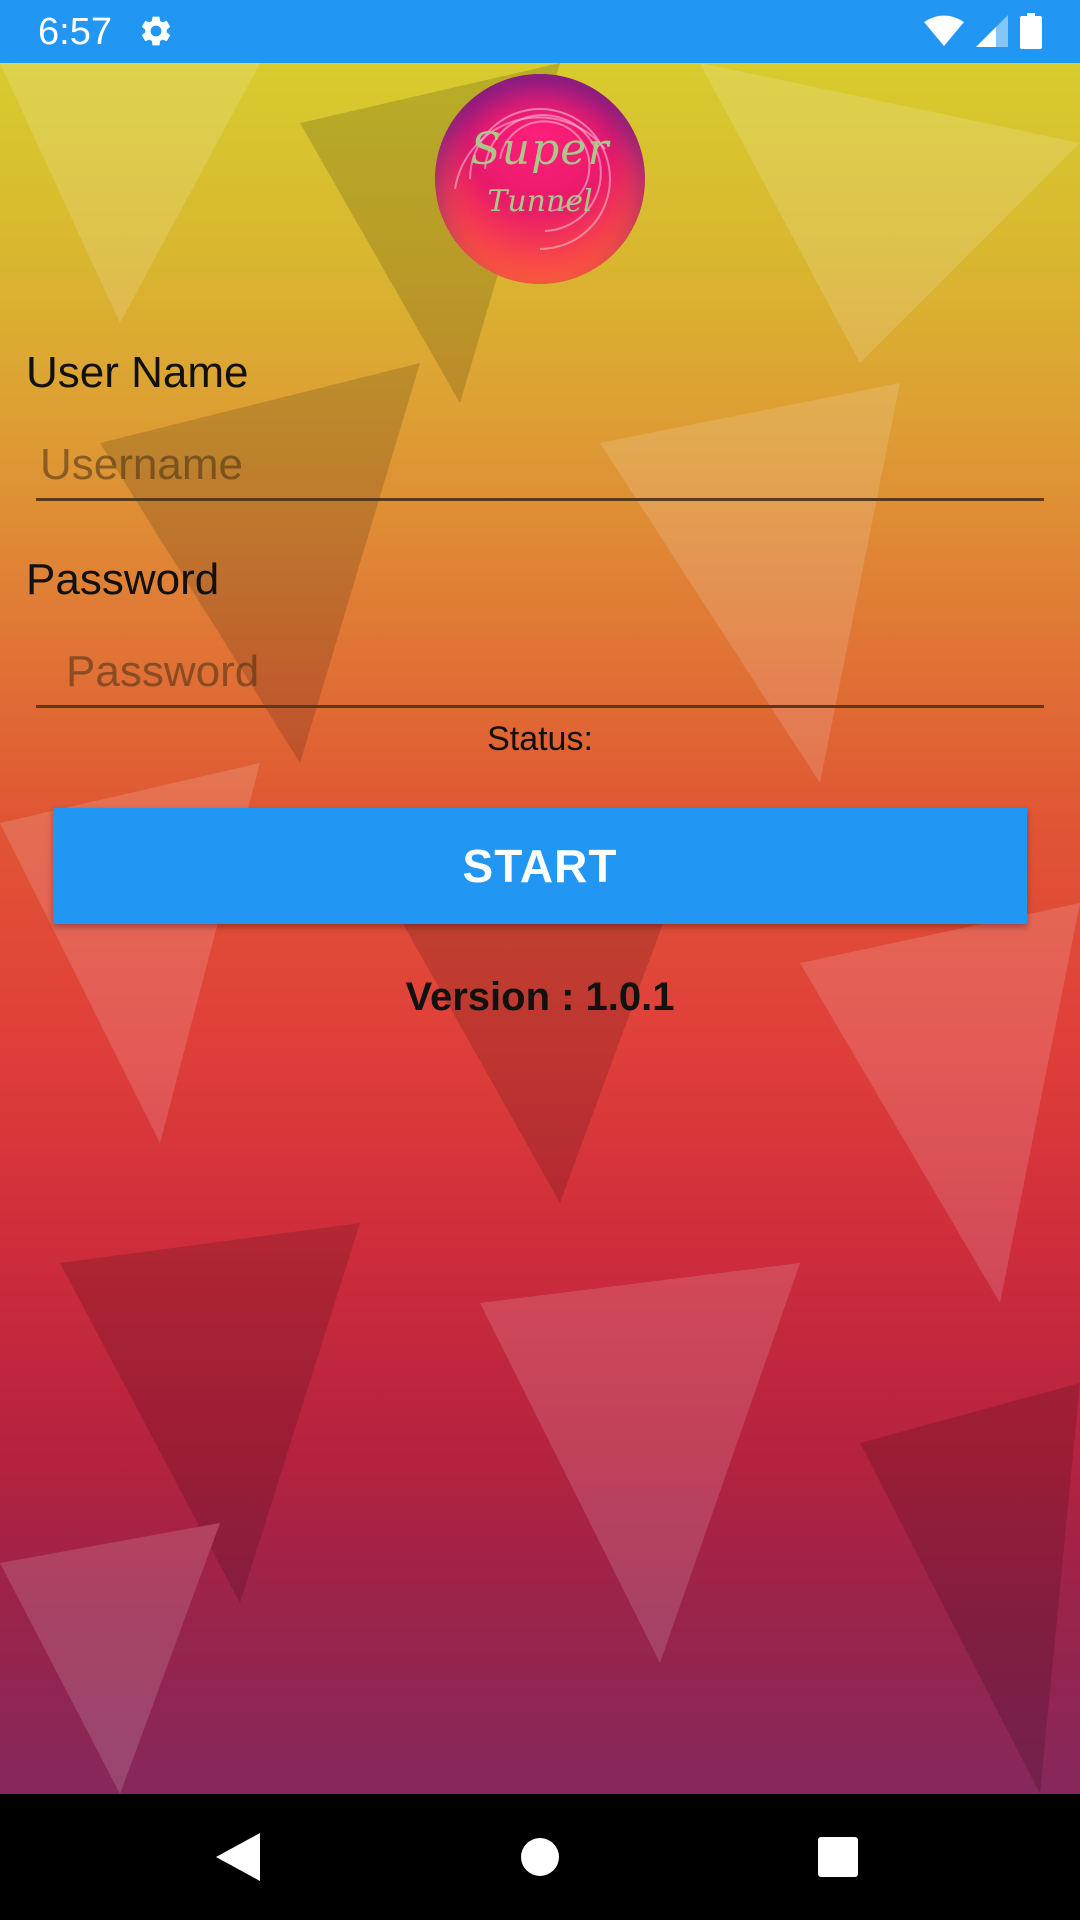 The image size is (1080, 1920). I want to click on home-icon, so click(540, 1857).